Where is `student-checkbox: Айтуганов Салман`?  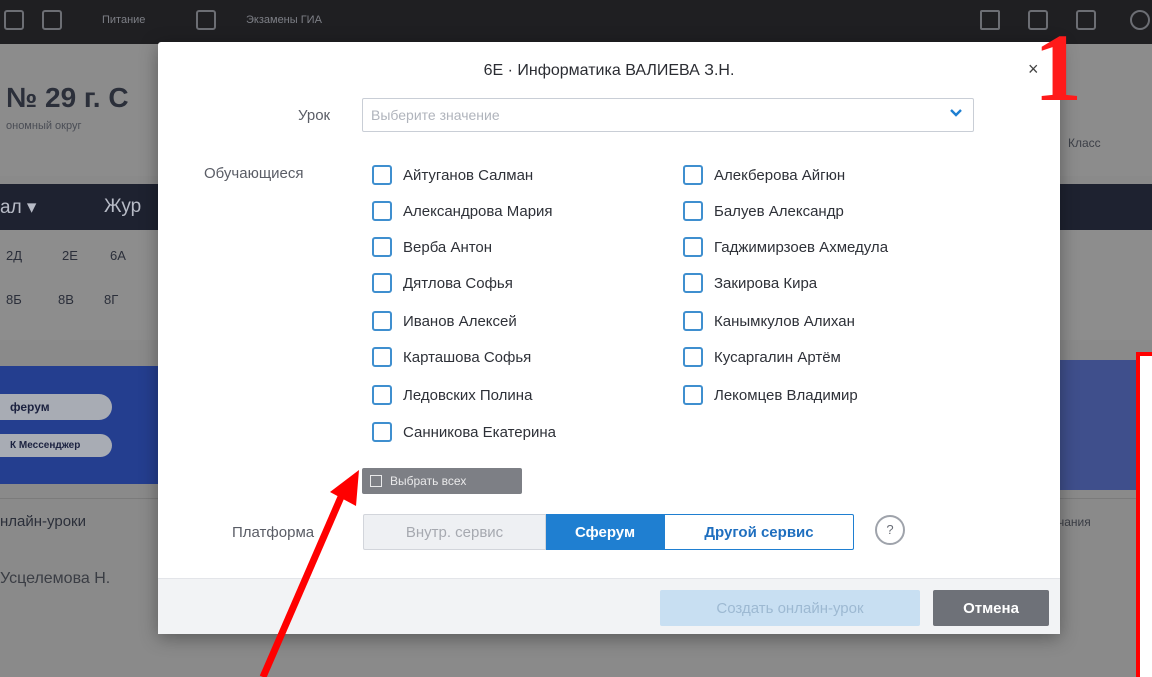 student-checkbox: Айтуганов Салман is located at coordinates (452, 175).